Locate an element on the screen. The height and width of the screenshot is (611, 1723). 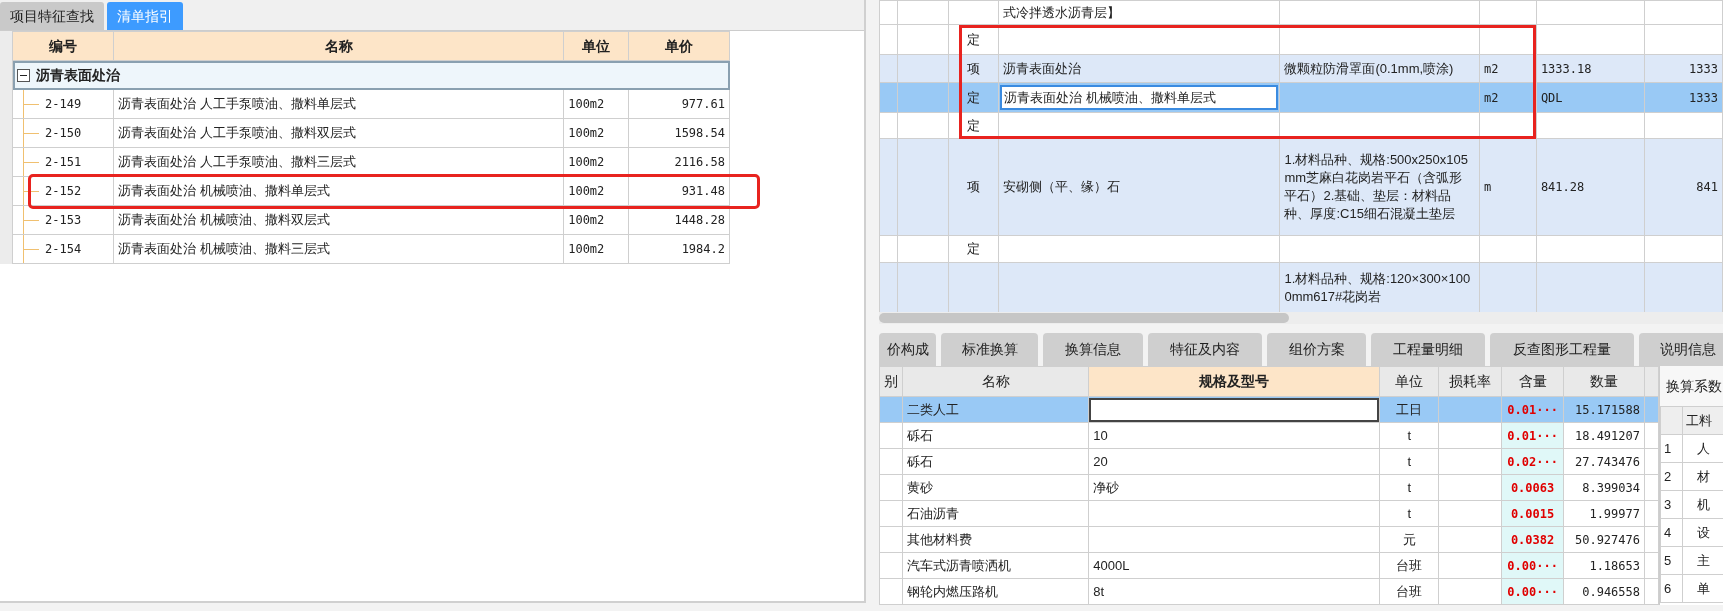
table-cell: 式冷拌透水沥青层】 is located at coordinates (1139, 12).